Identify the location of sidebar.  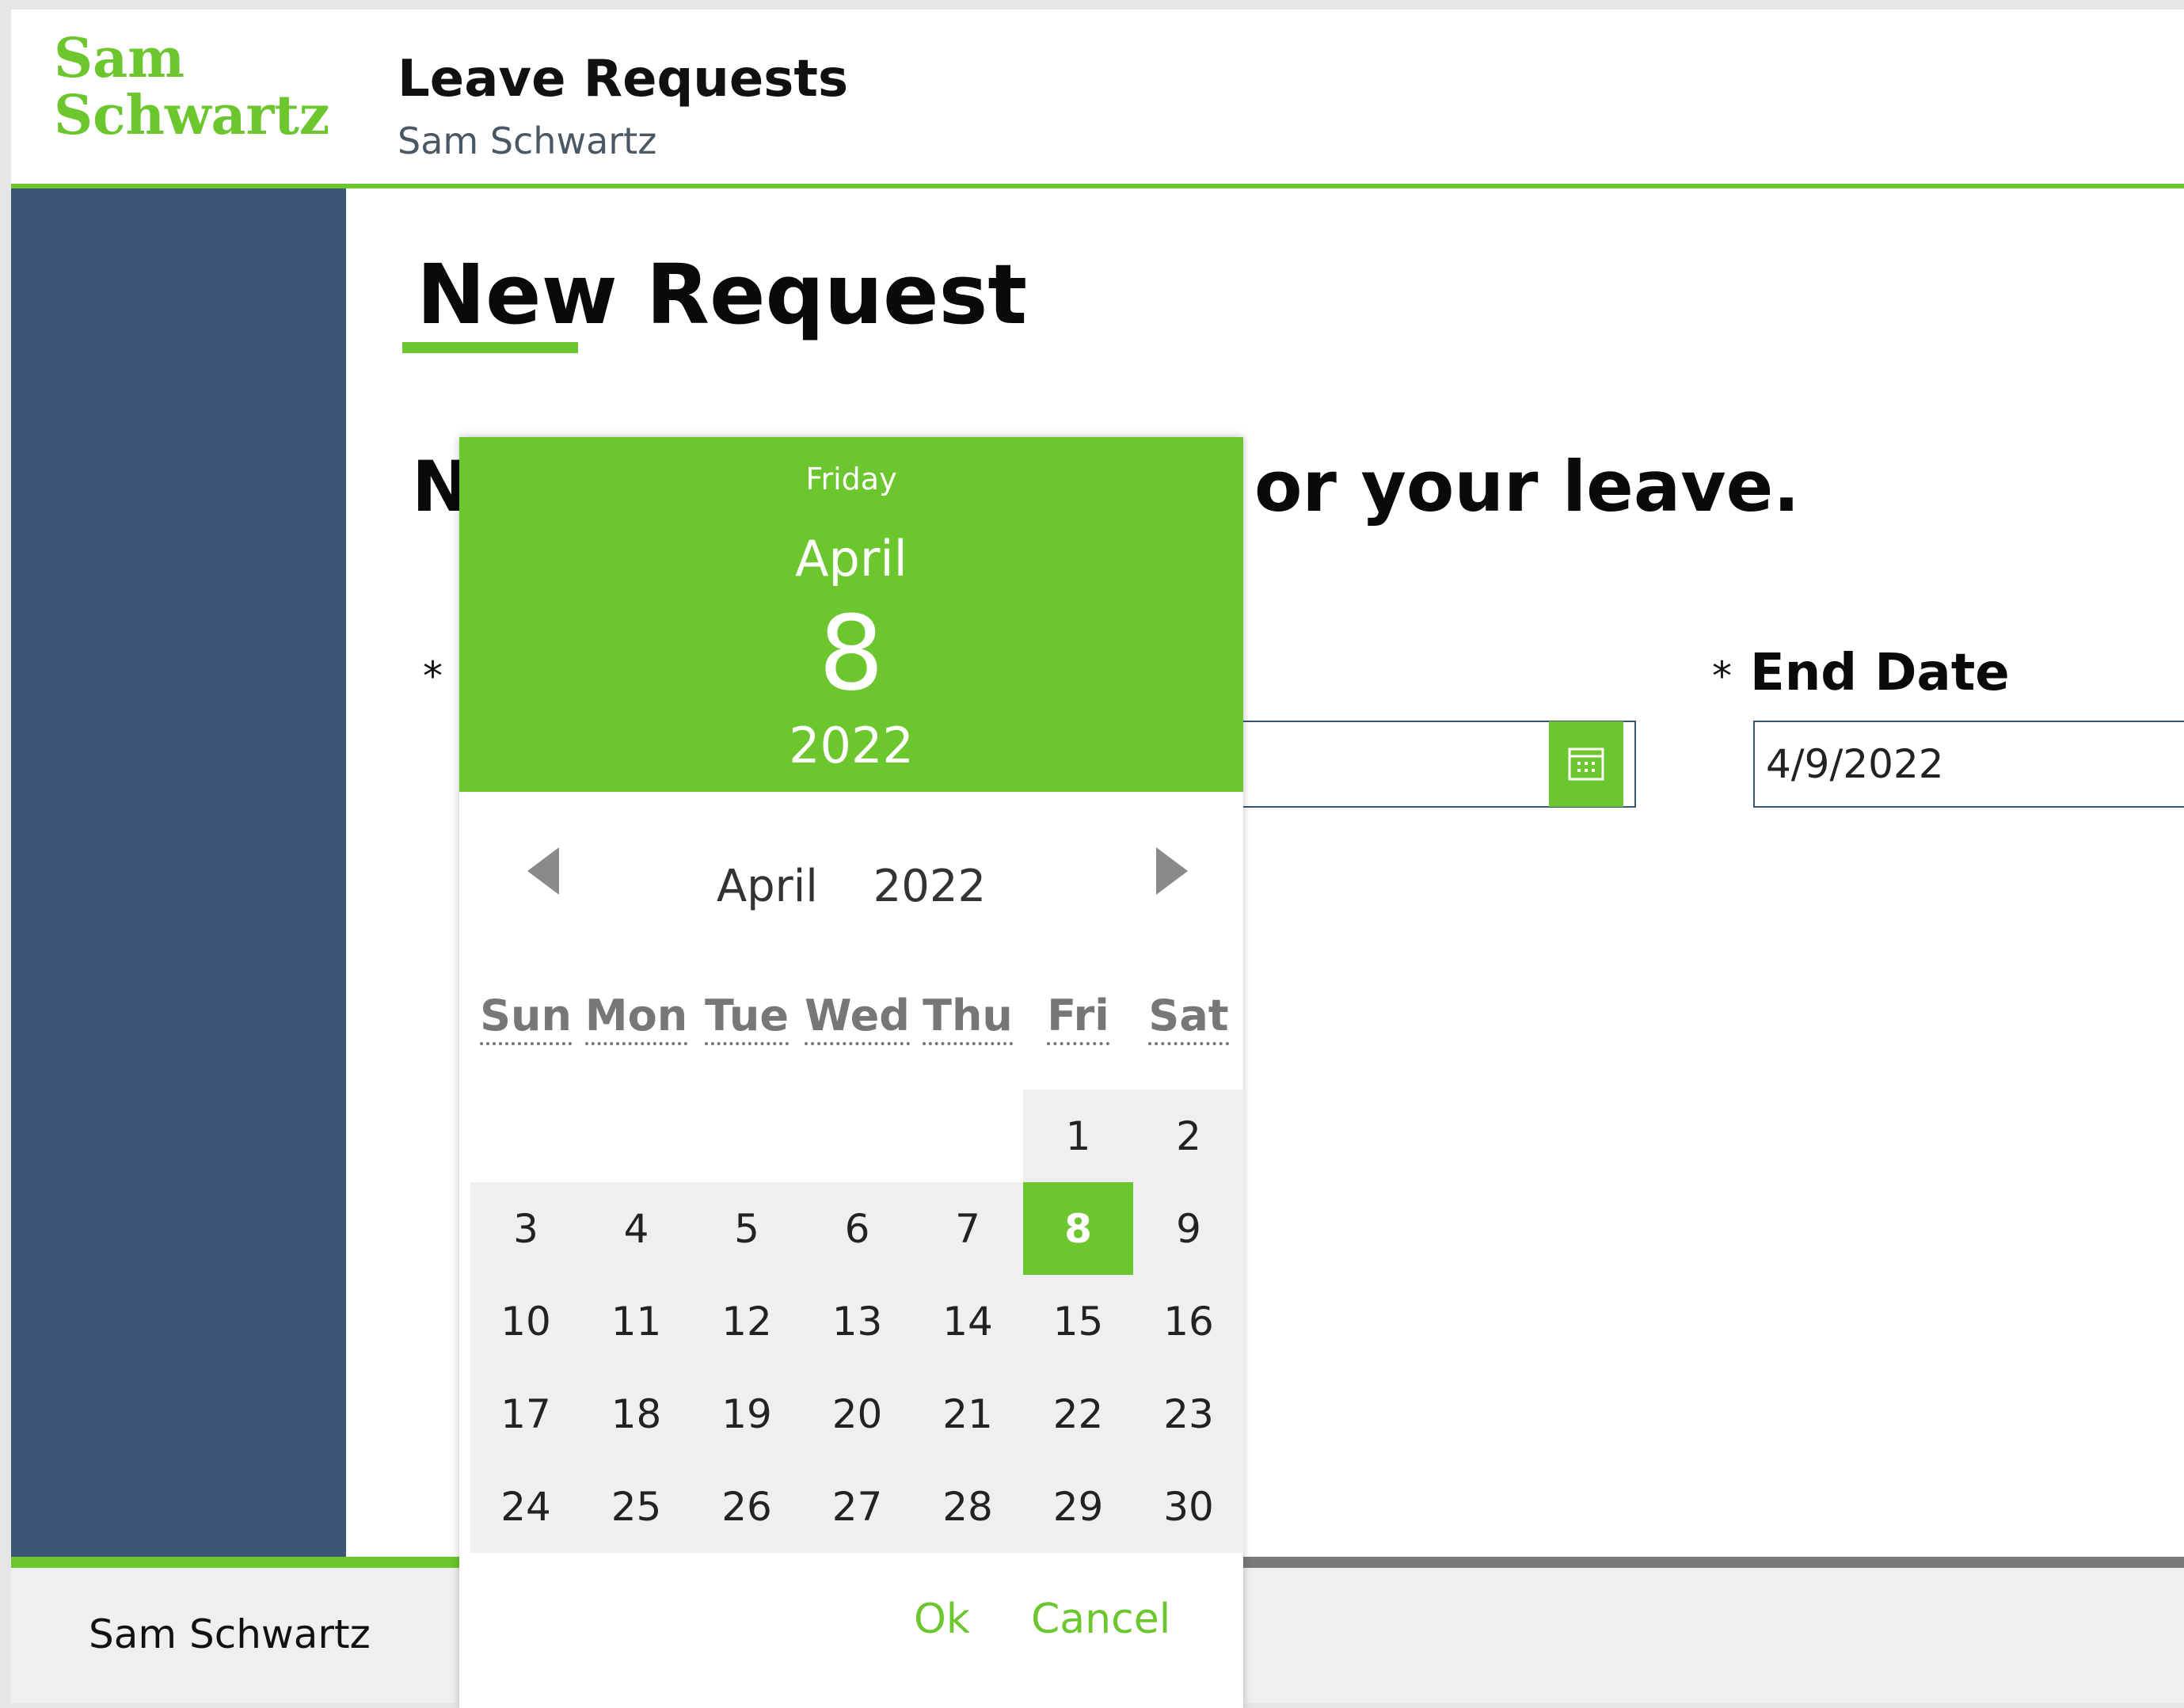
(178, 872).